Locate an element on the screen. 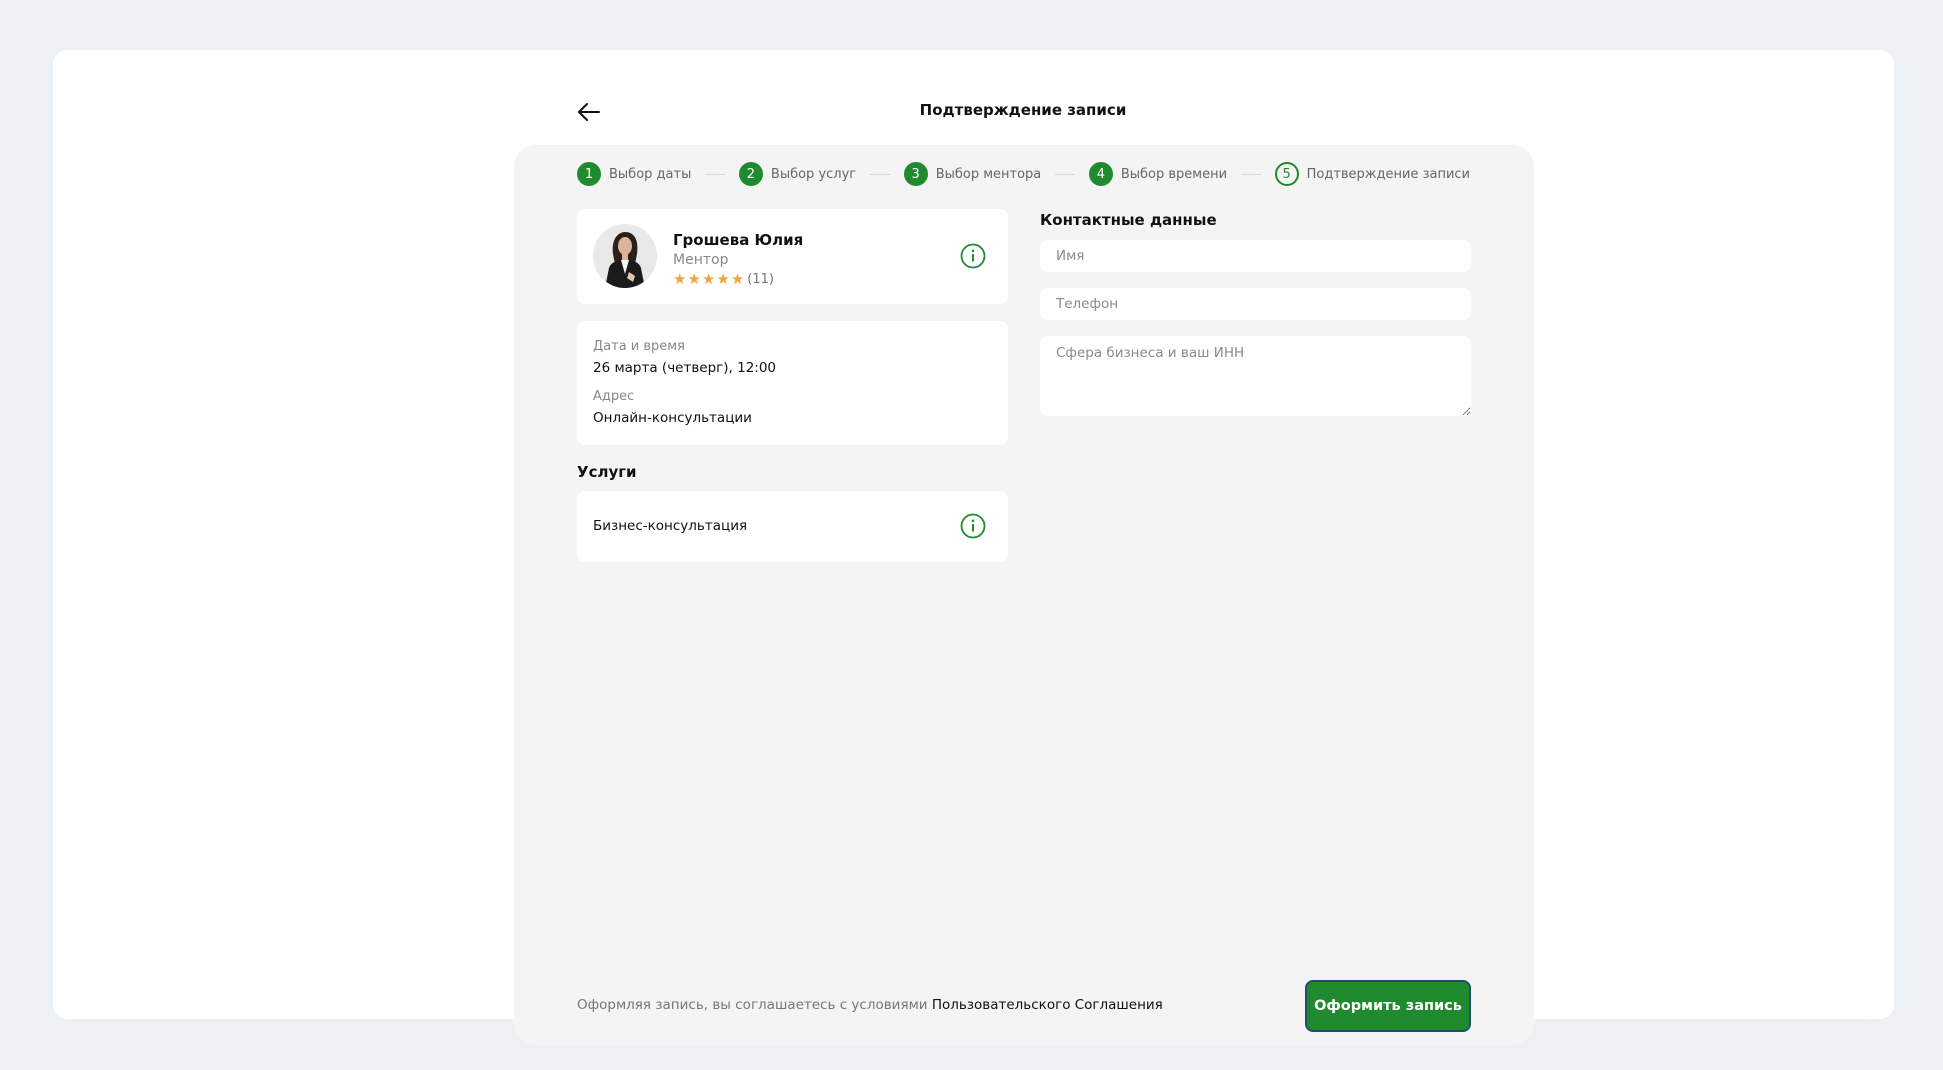 This screenshot has height=1070, width=1943. step-label: Подтверждение записи is located at coordinates (1388, 174).